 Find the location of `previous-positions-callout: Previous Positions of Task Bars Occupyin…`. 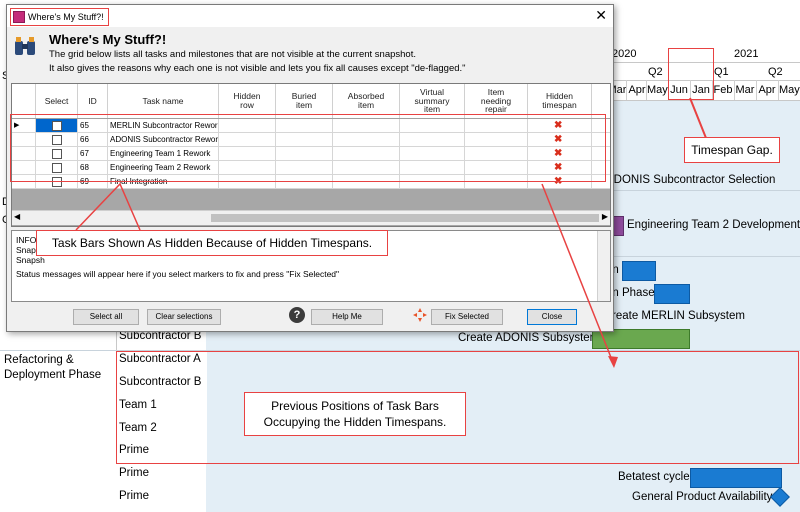

previous-positions-callout: Previous Positions of Task Bars Occupyin… is located at coordinates (355, 414).